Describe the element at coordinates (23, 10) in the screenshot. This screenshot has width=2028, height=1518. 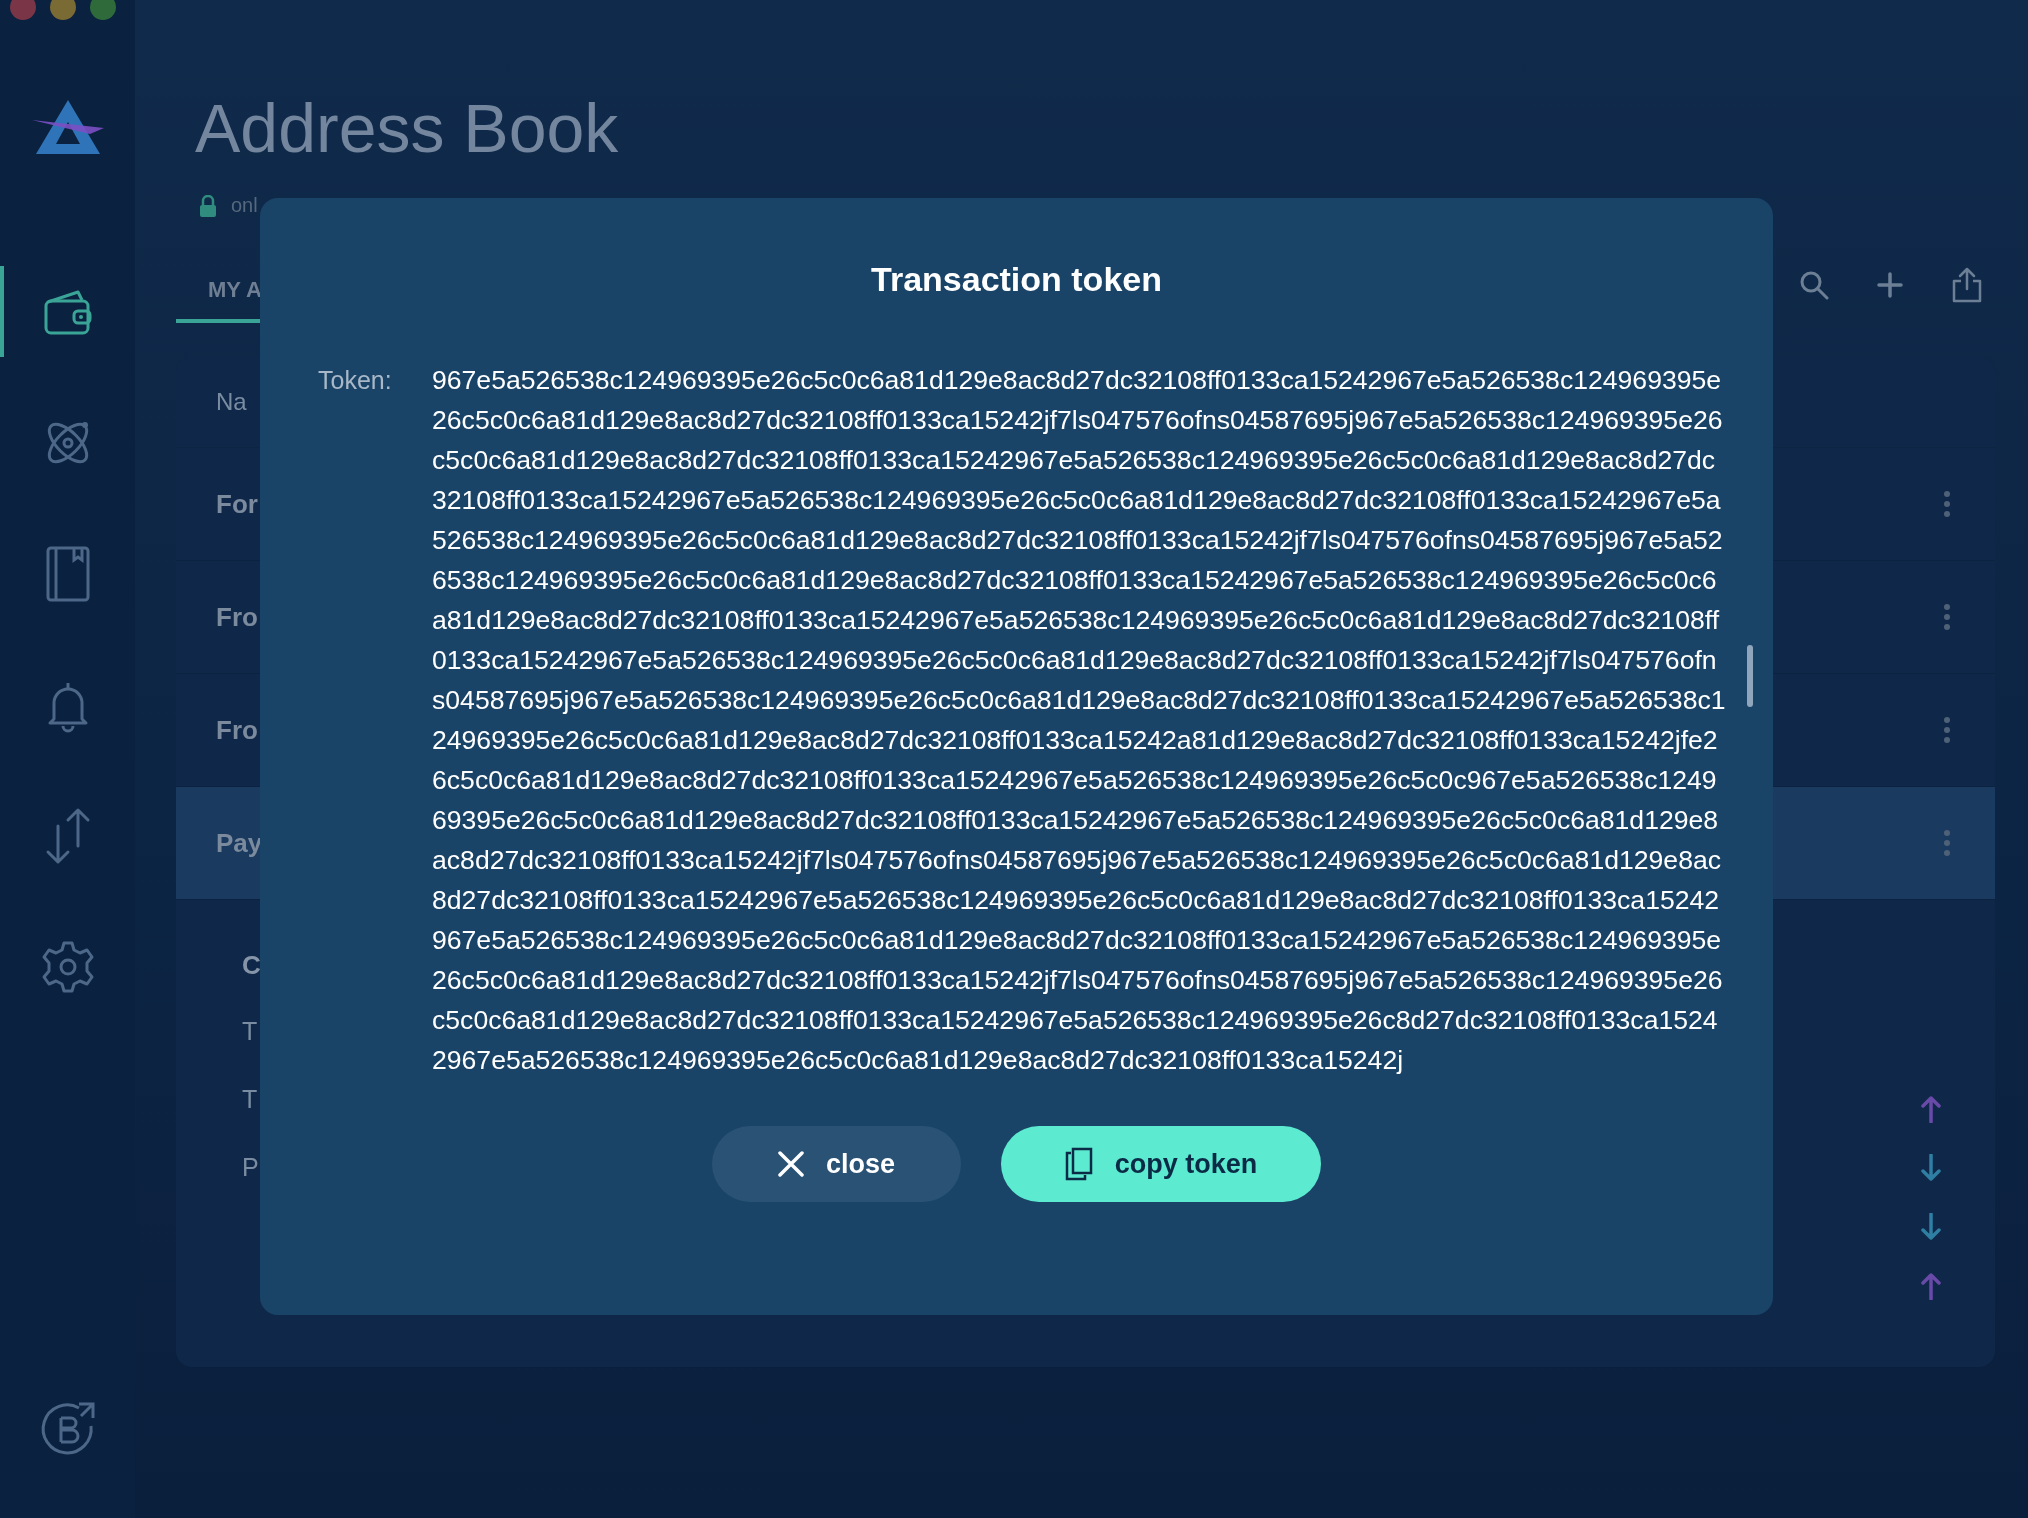
I see `close-window-button` at that location.